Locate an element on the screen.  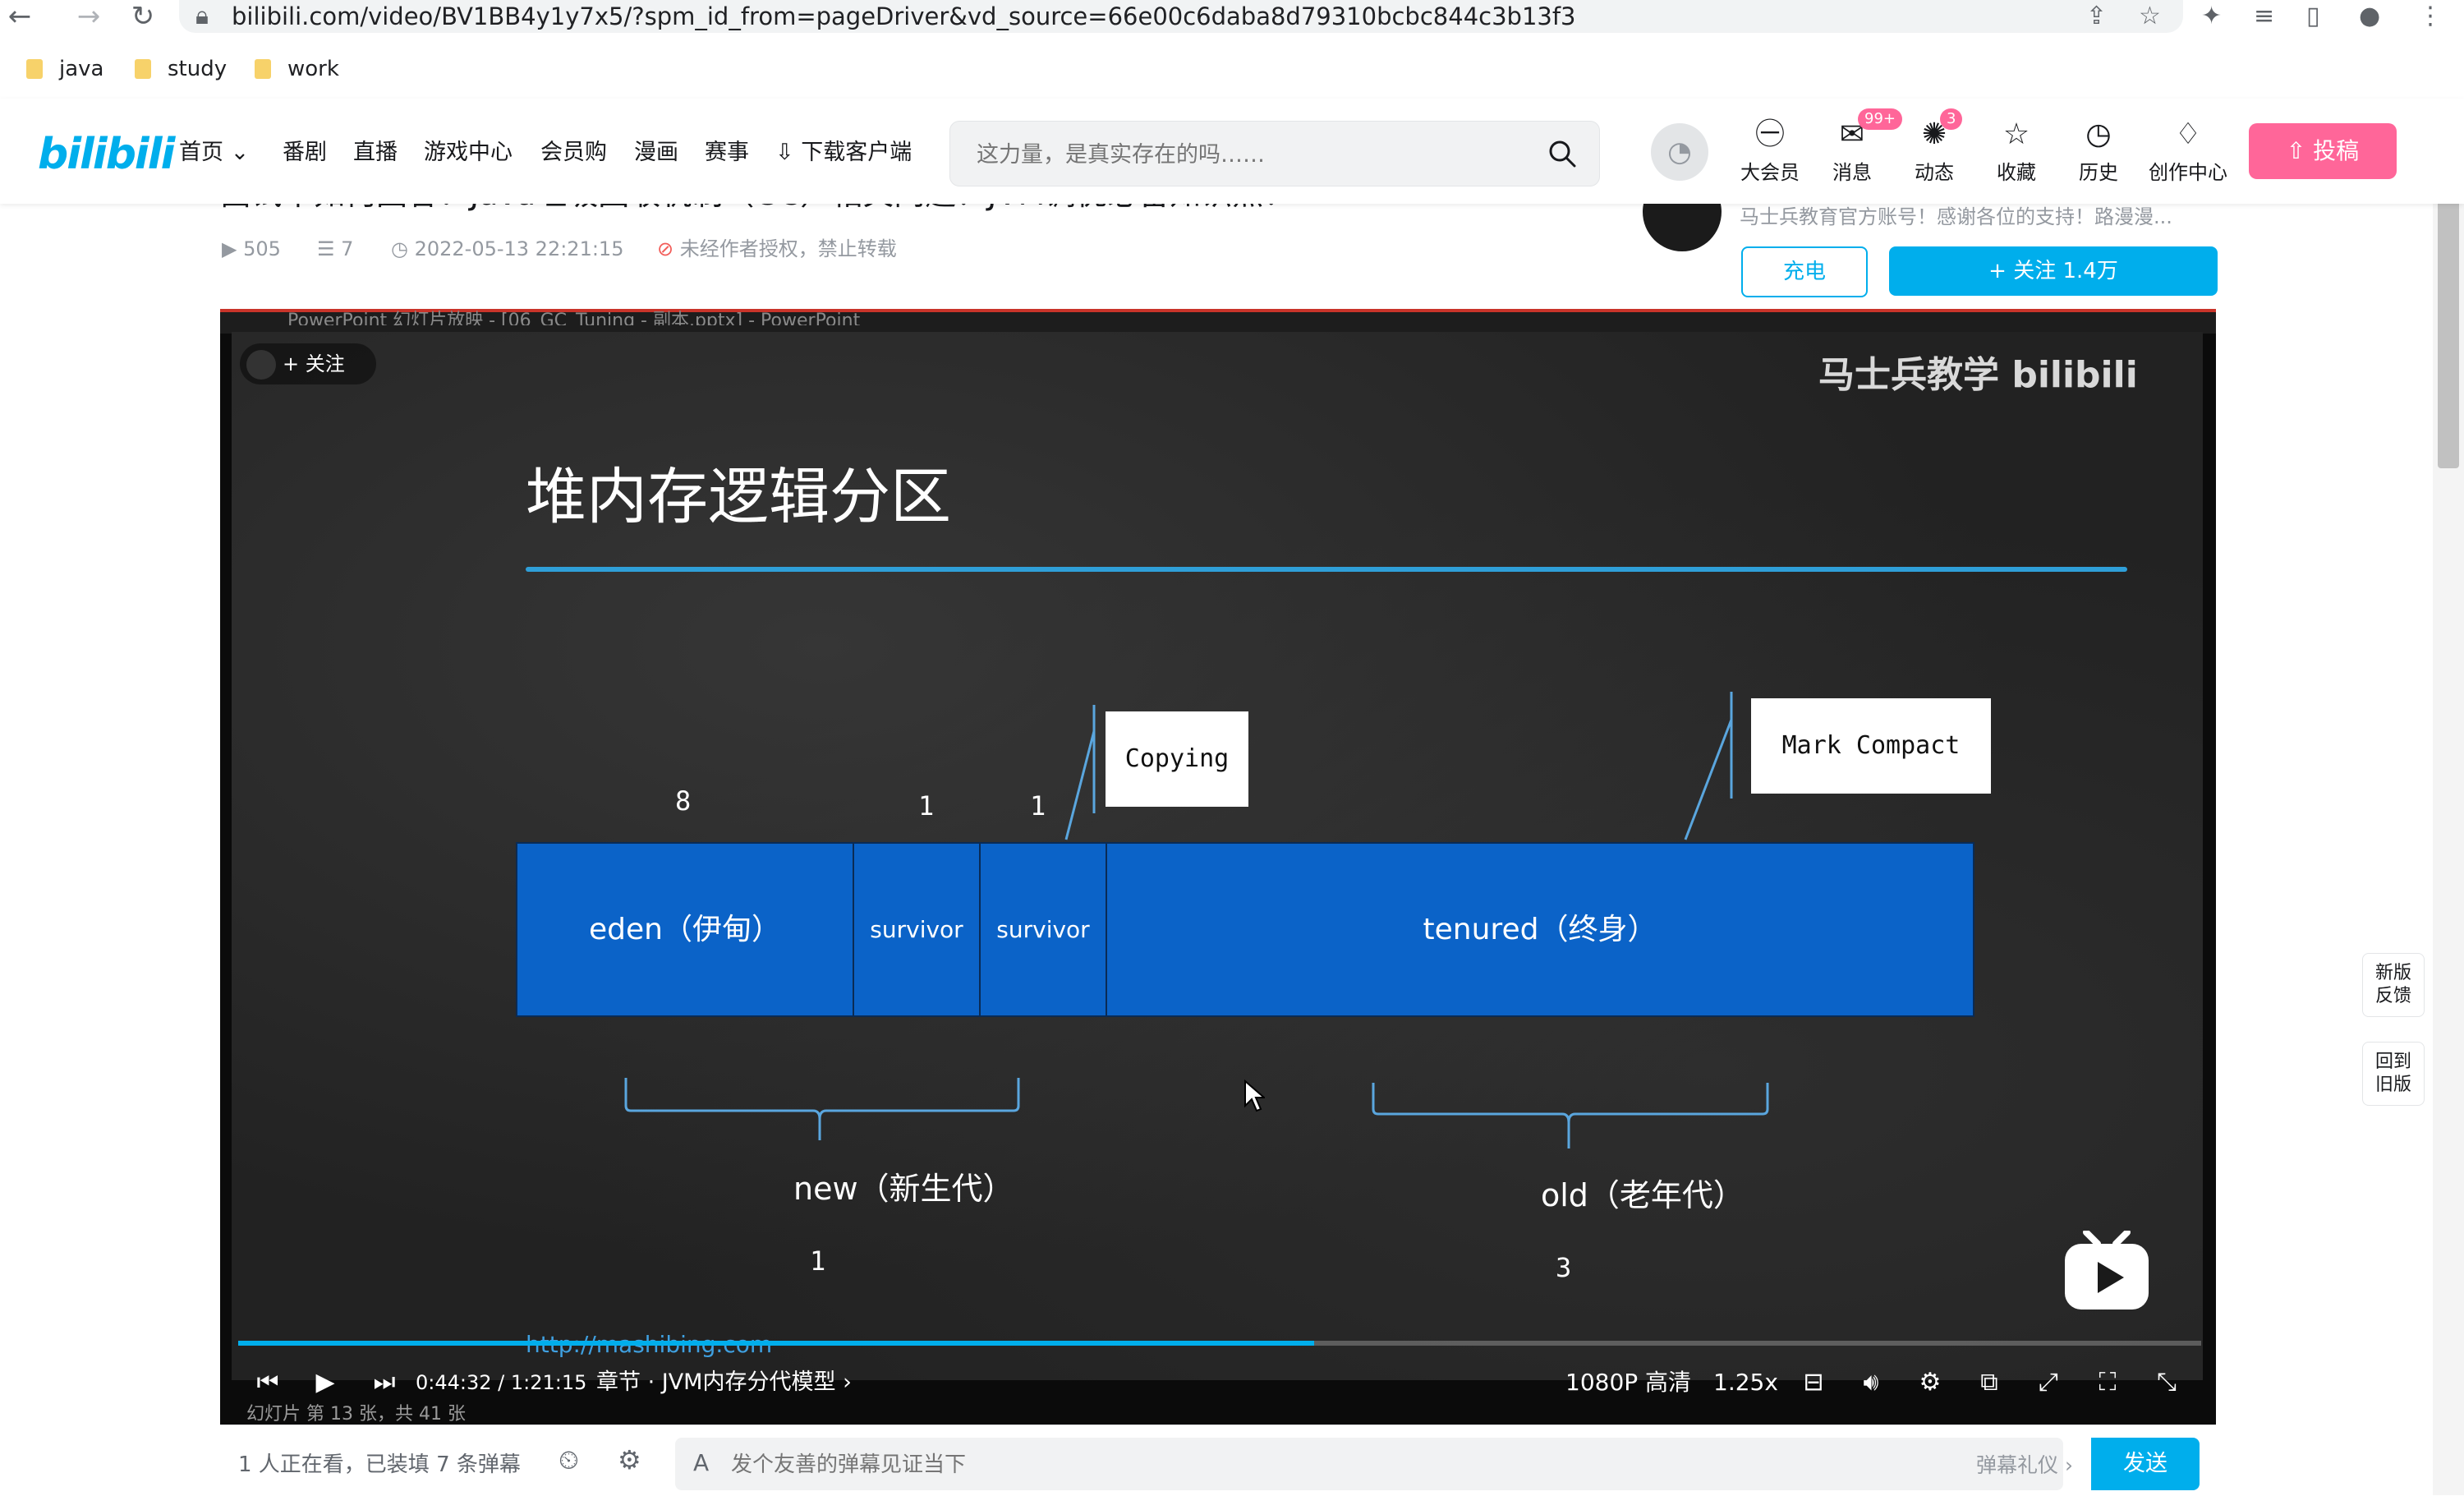
search-icon is located at coordinates (1562, 153).